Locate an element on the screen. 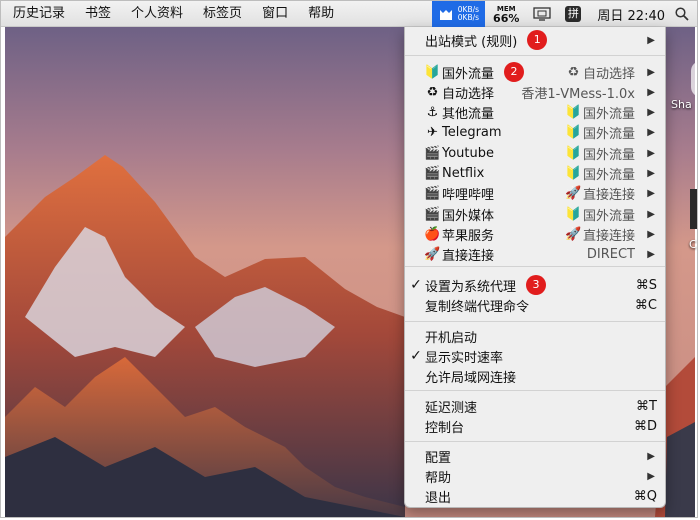 This screenshot has width=700, height=520. proxy-group-selection: 🚀 直接连接 is located at coordinates (599, 234).